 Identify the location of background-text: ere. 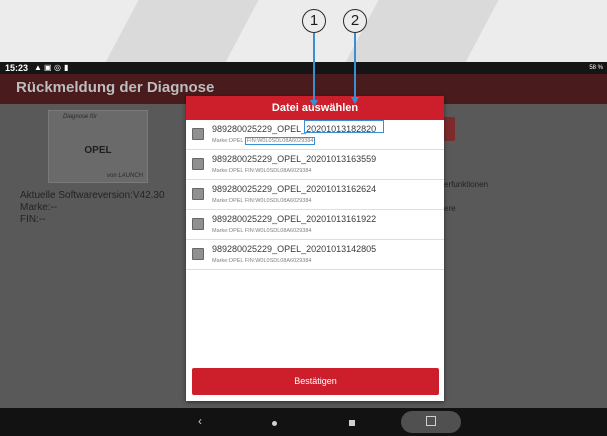
(450, 208).